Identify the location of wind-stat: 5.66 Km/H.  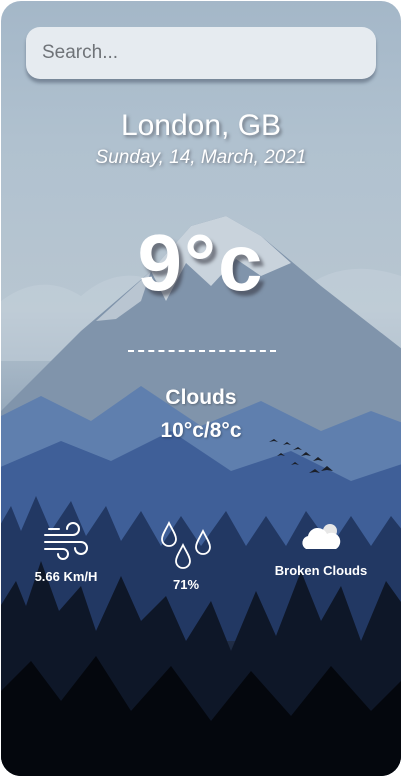
(66, 552).